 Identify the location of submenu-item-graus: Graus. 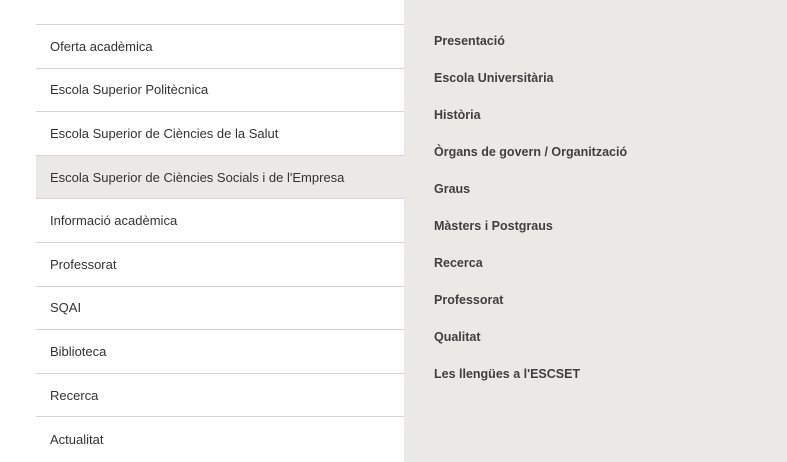
(530, 199).